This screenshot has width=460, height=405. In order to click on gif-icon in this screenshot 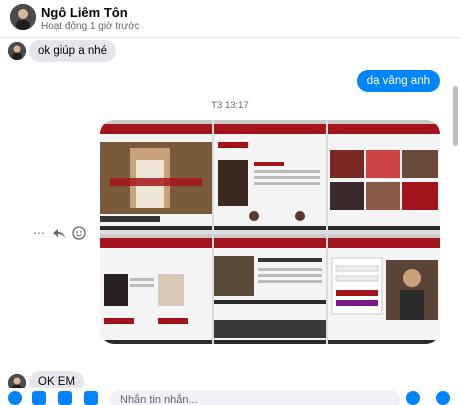, I will do `click(39, 398)`.